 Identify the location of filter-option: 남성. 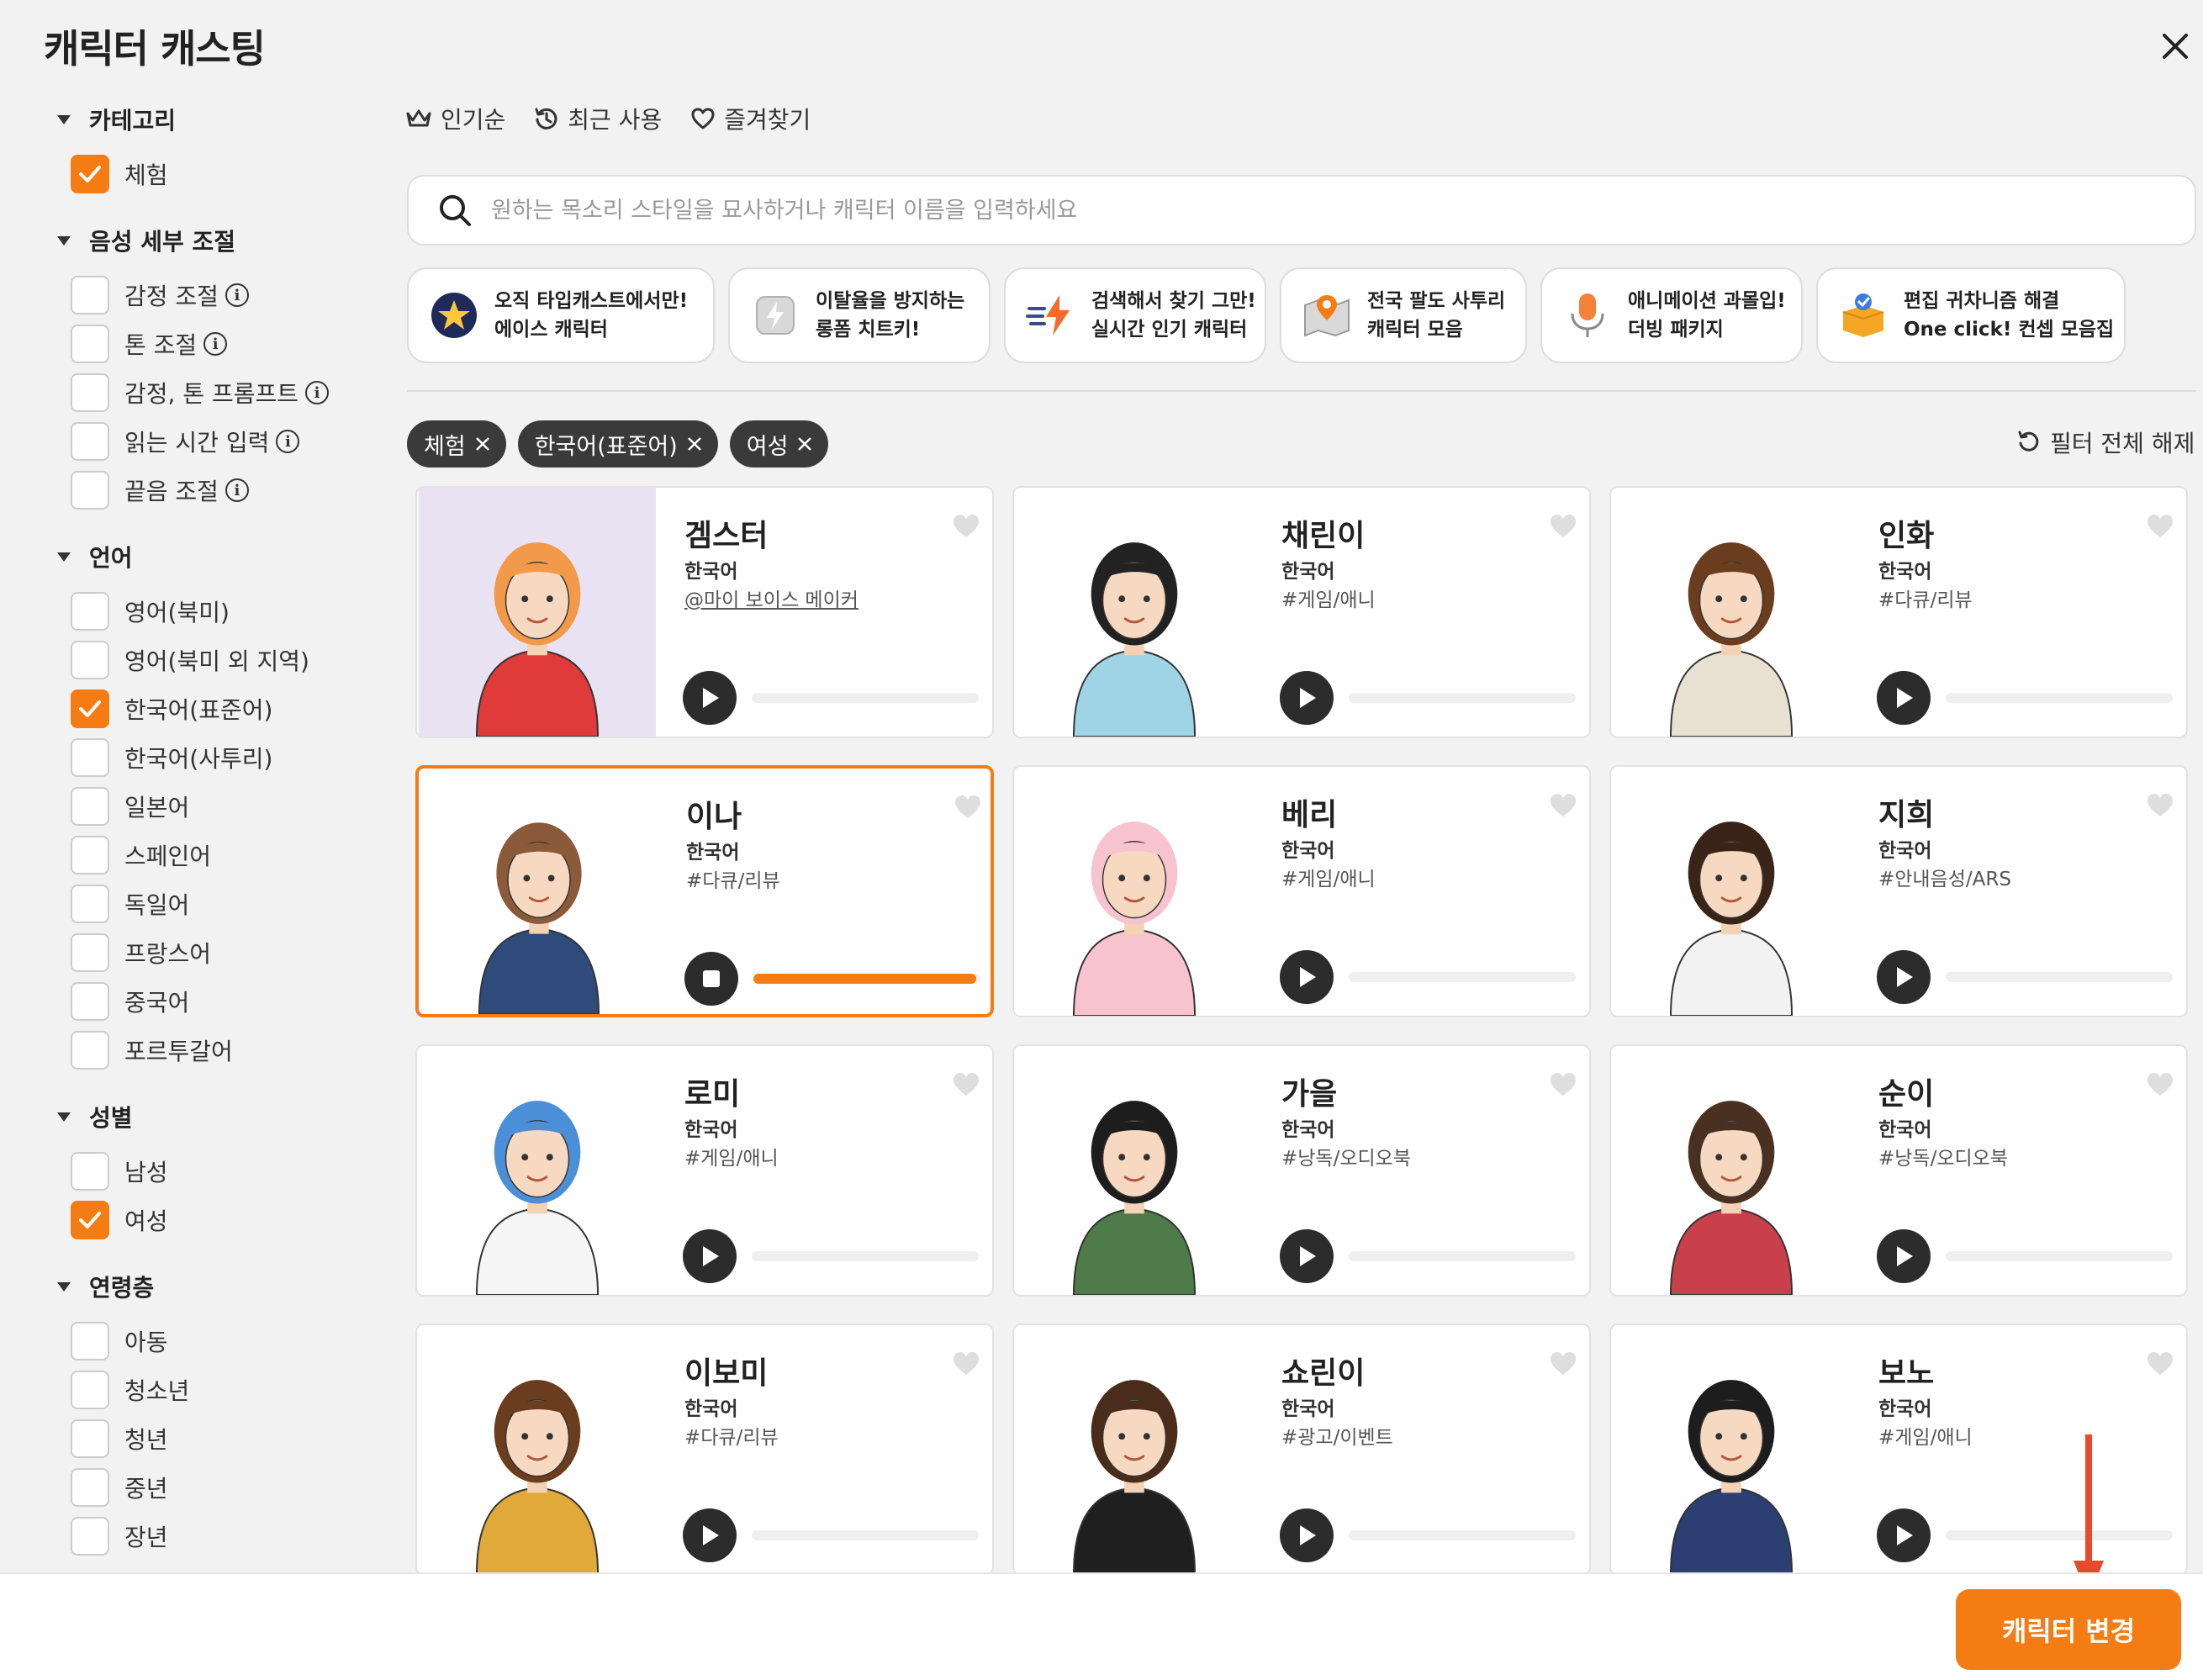
(229, 1171).